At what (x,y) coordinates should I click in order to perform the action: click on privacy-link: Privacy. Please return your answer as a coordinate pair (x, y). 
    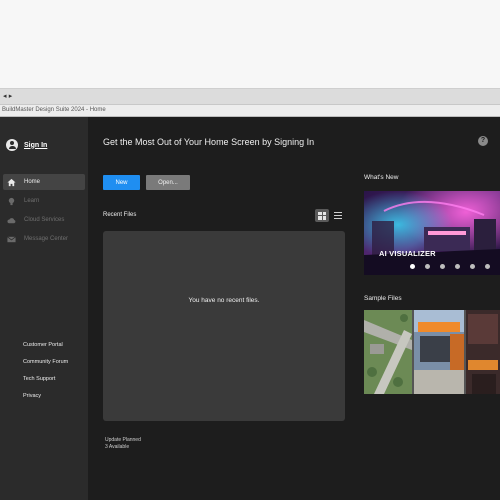
    Looking at the image, I should click on (45, 400).